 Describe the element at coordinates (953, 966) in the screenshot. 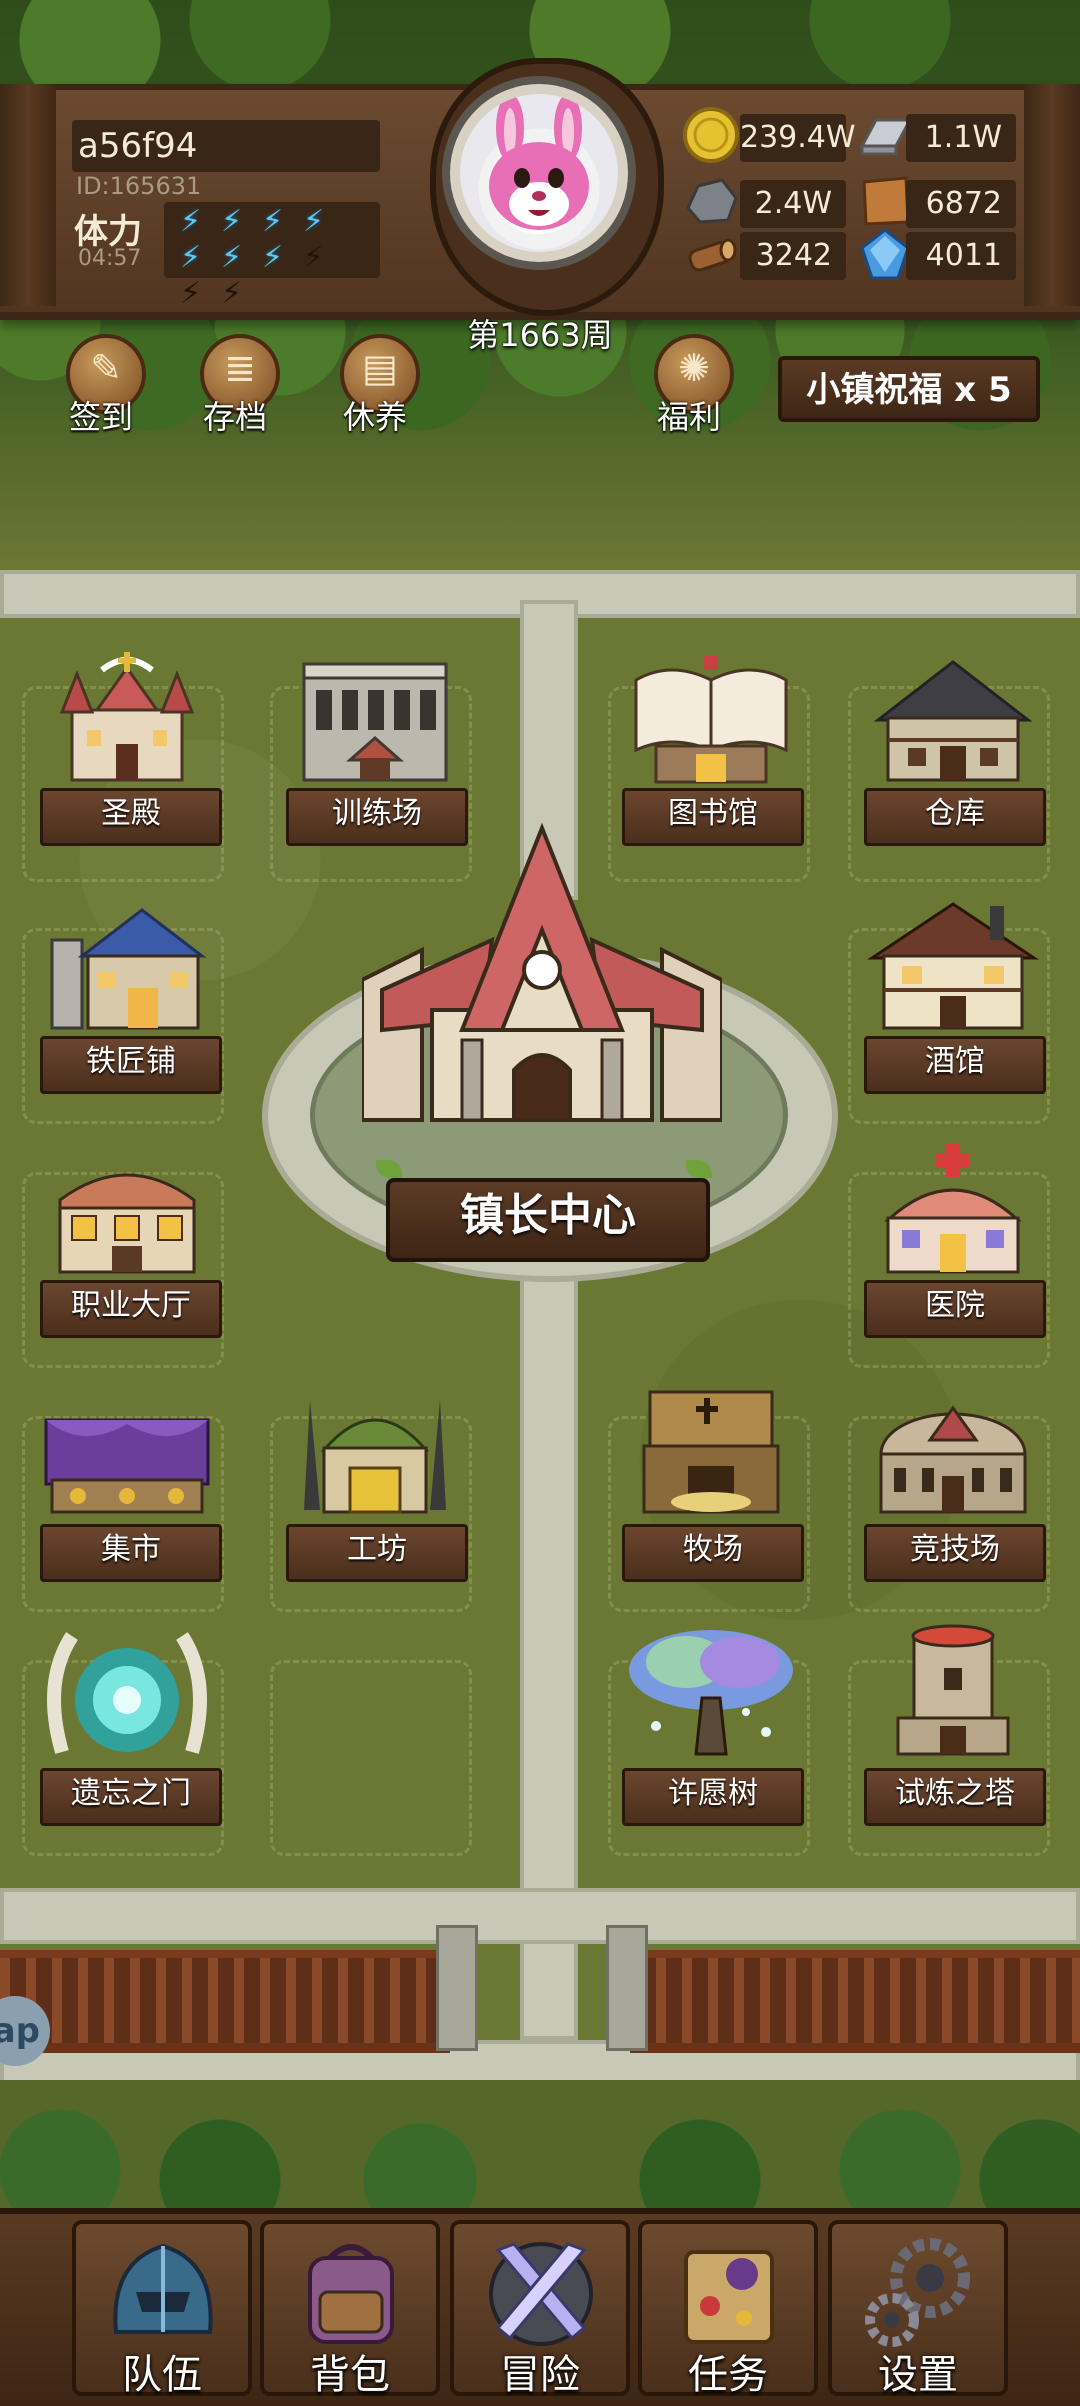

I see `tavern-icon` at that location.